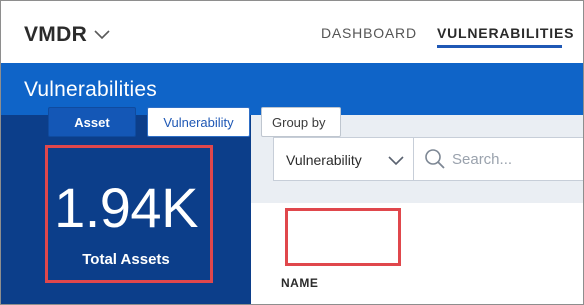 The image size is (584, 305). Describe the element at coordinates (198, 122) in the screenshot. I see `vulnerability-view-button: Vulnerability` at that location.